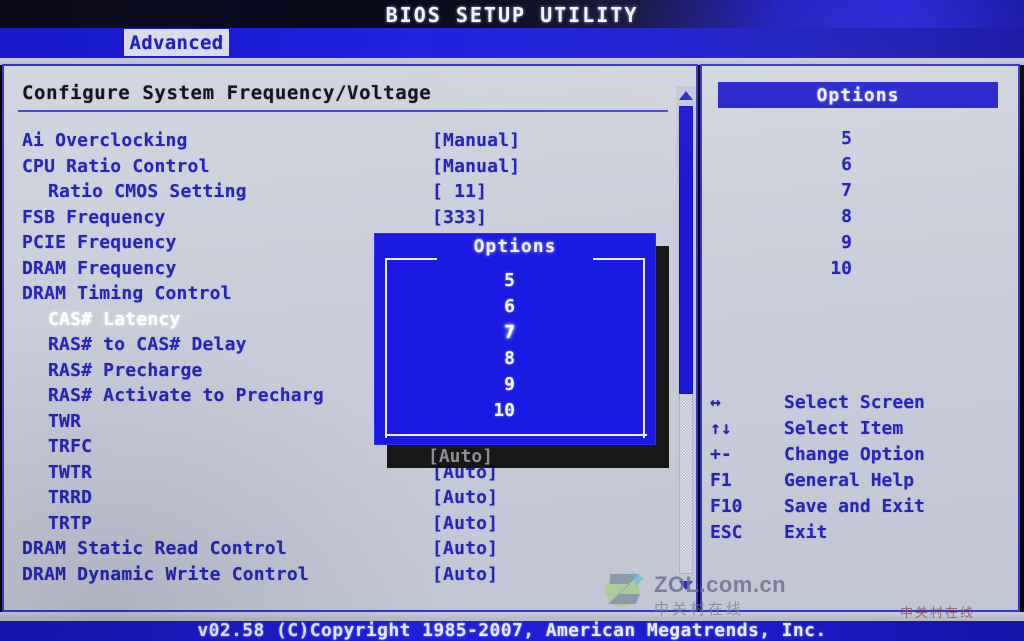 The width and height of the screenshot is (1024, 641). What do you see at coordinates (509, 280) in the screenshot?
I see `popup-option-value: 5` at bounding box center [509, 280].